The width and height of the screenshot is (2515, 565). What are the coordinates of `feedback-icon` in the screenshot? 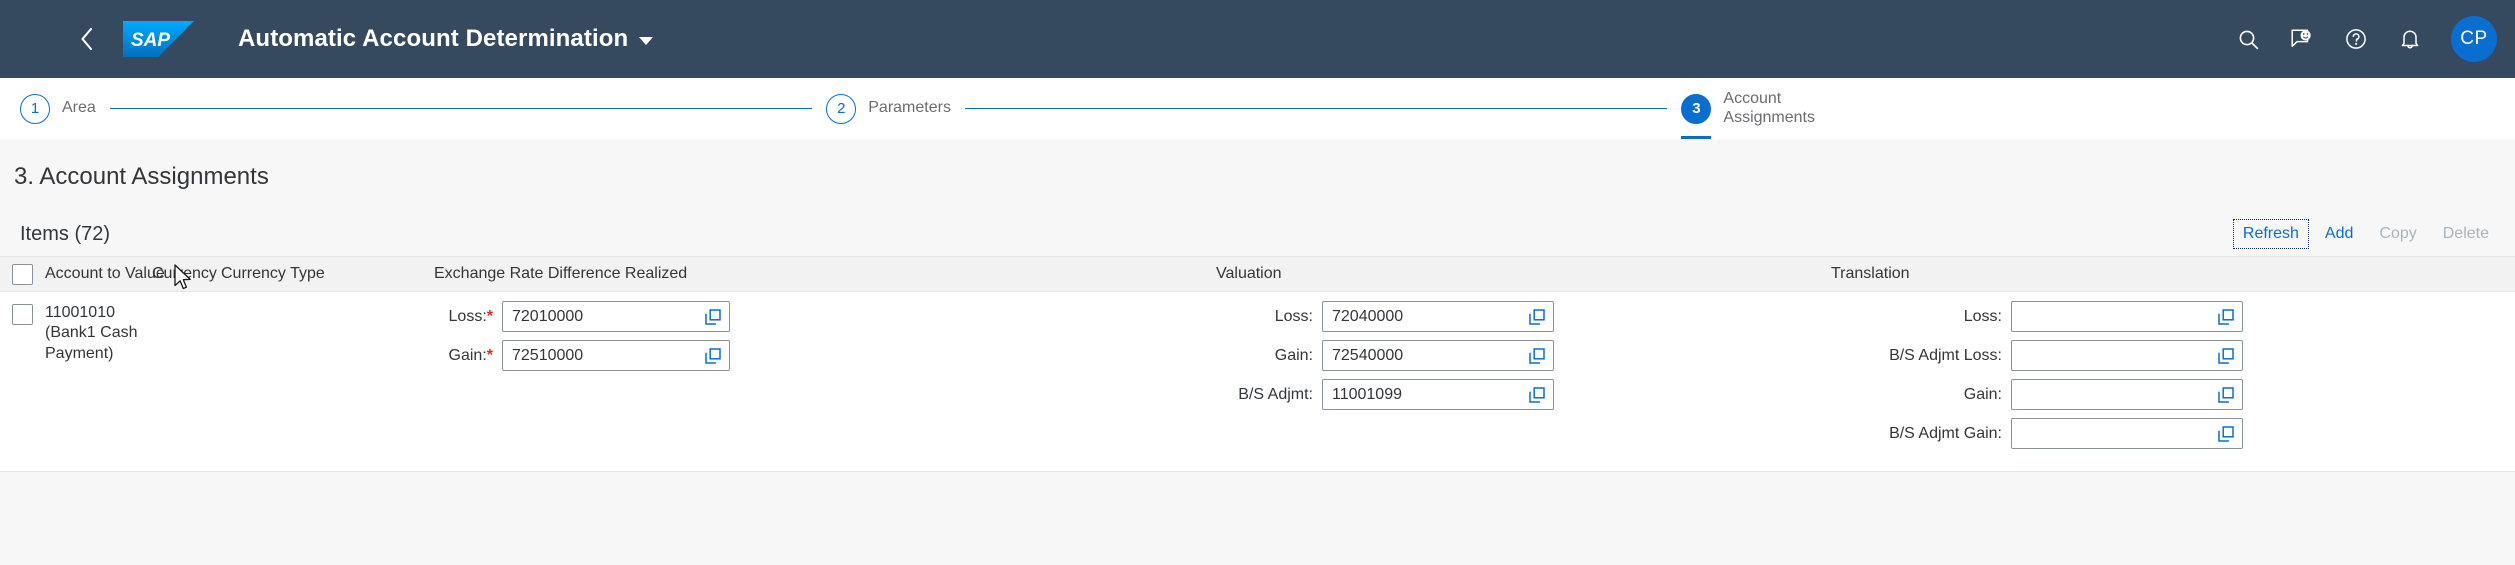 It's located at (2302, 39).